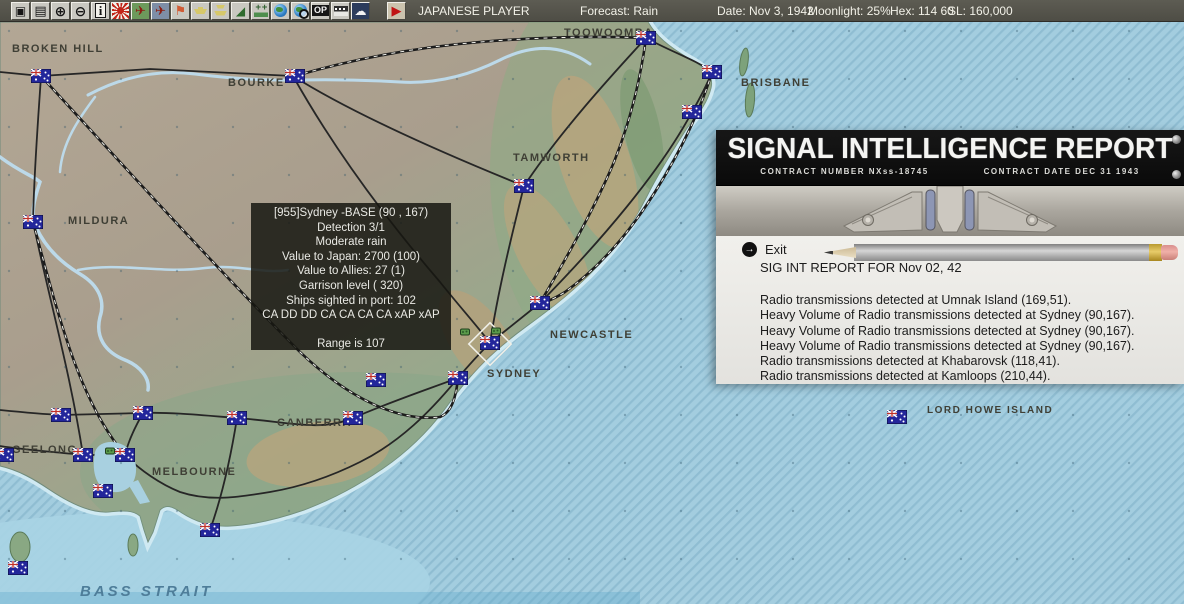  What do you see at coordinates (353, 418) in the screenshot?
I see `base-flag-canberra` at bounding box center [353, 418].